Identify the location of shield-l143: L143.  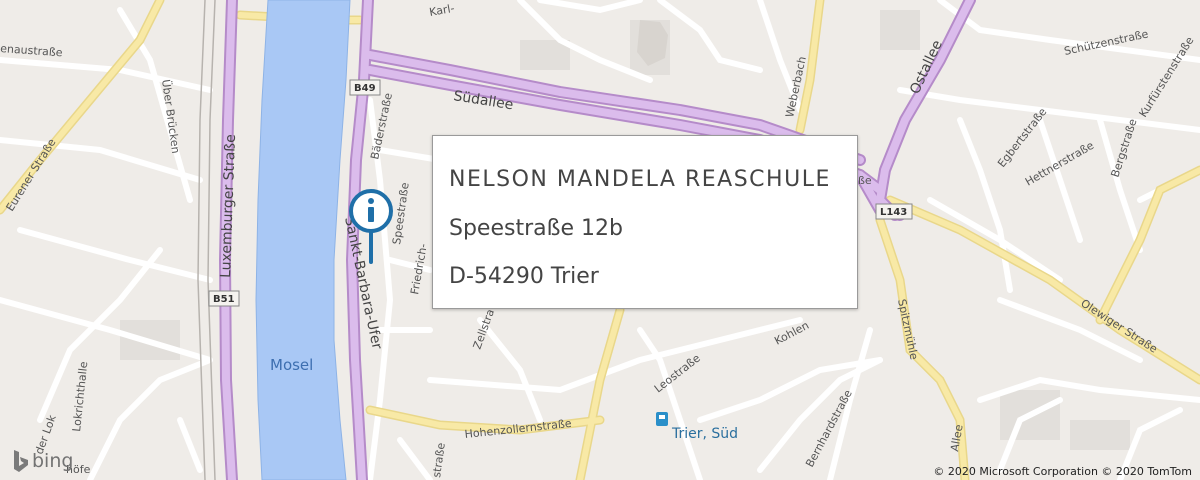
(894, 211).